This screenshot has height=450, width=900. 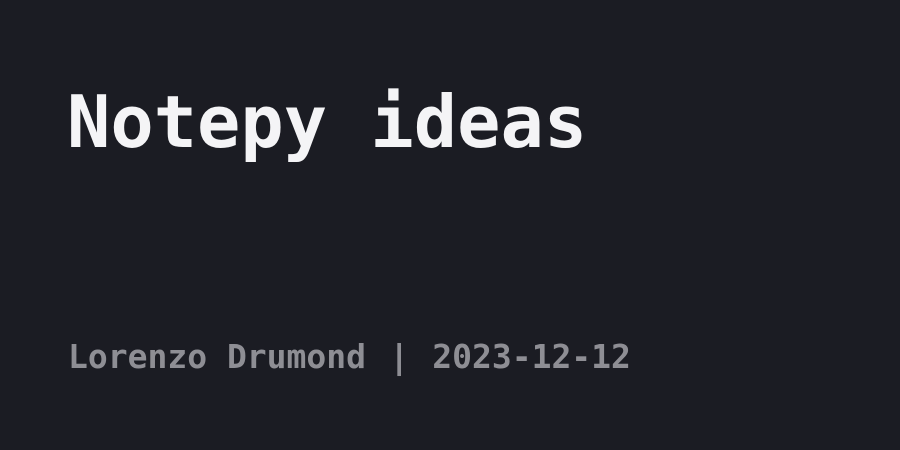 I want to click on author-name: Lorenzo Drumond, so click(x=217, y=356).